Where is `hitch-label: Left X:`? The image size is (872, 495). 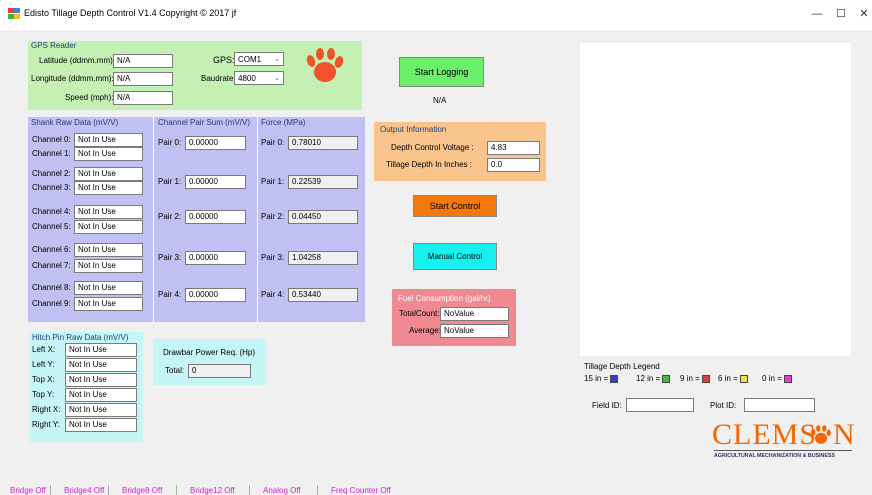 hitch-label: Left X: is located at coordinates (44, 349).